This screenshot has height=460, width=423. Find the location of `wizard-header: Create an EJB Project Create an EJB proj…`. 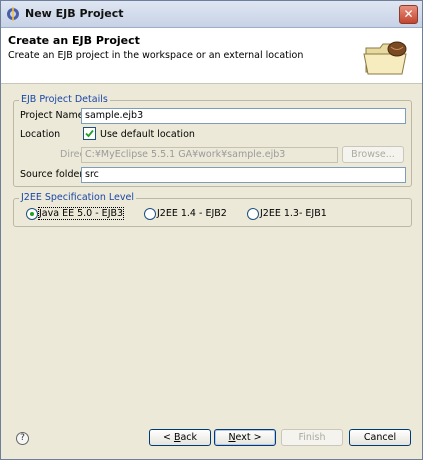

wizard-header: Create an EJB Project Create an EJB proj… is located at coordinates (211, 56).